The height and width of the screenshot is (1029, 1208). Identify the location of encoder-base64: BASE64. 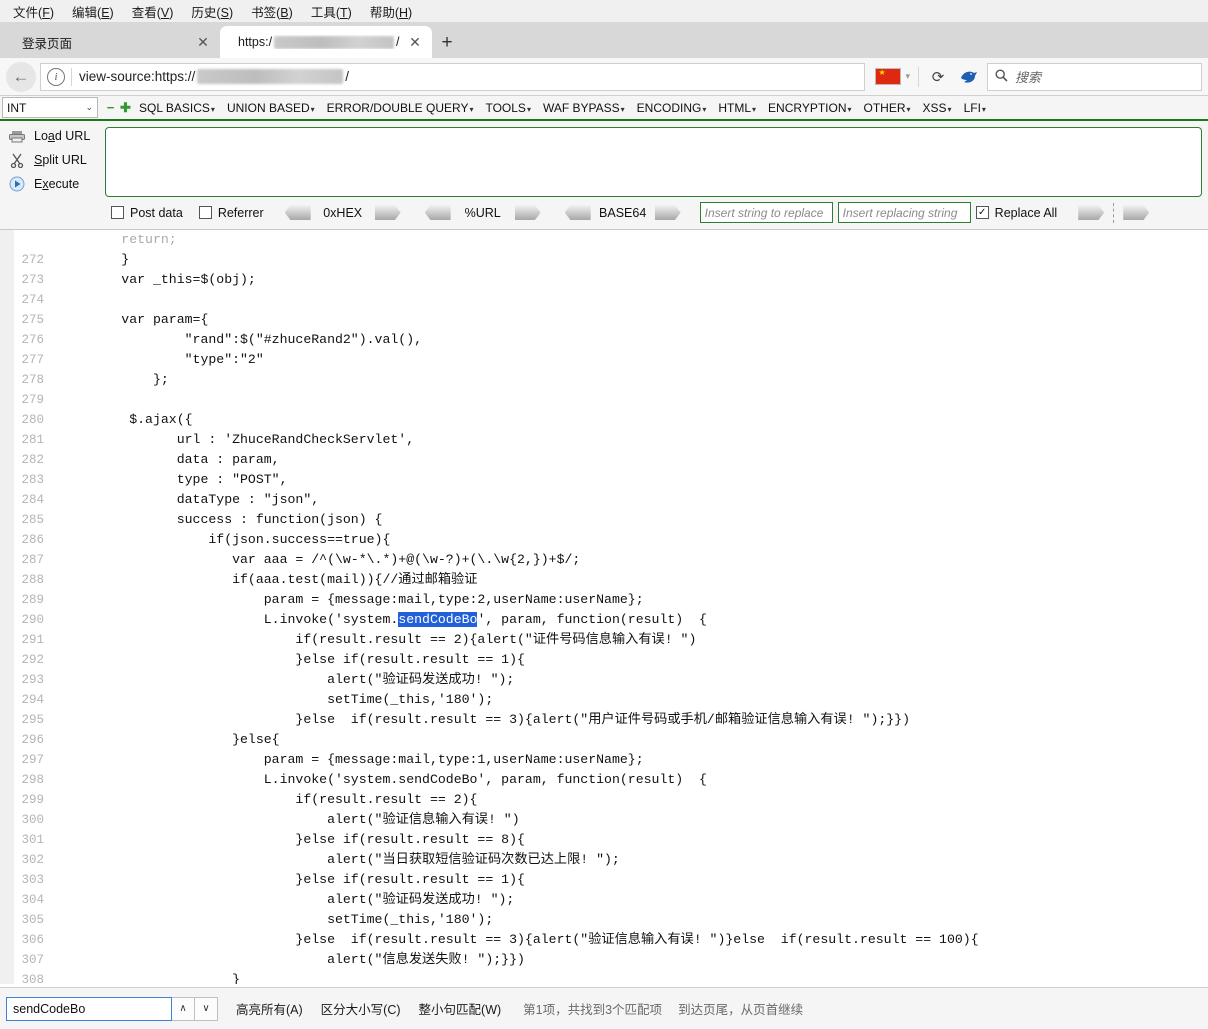
(623, 212).